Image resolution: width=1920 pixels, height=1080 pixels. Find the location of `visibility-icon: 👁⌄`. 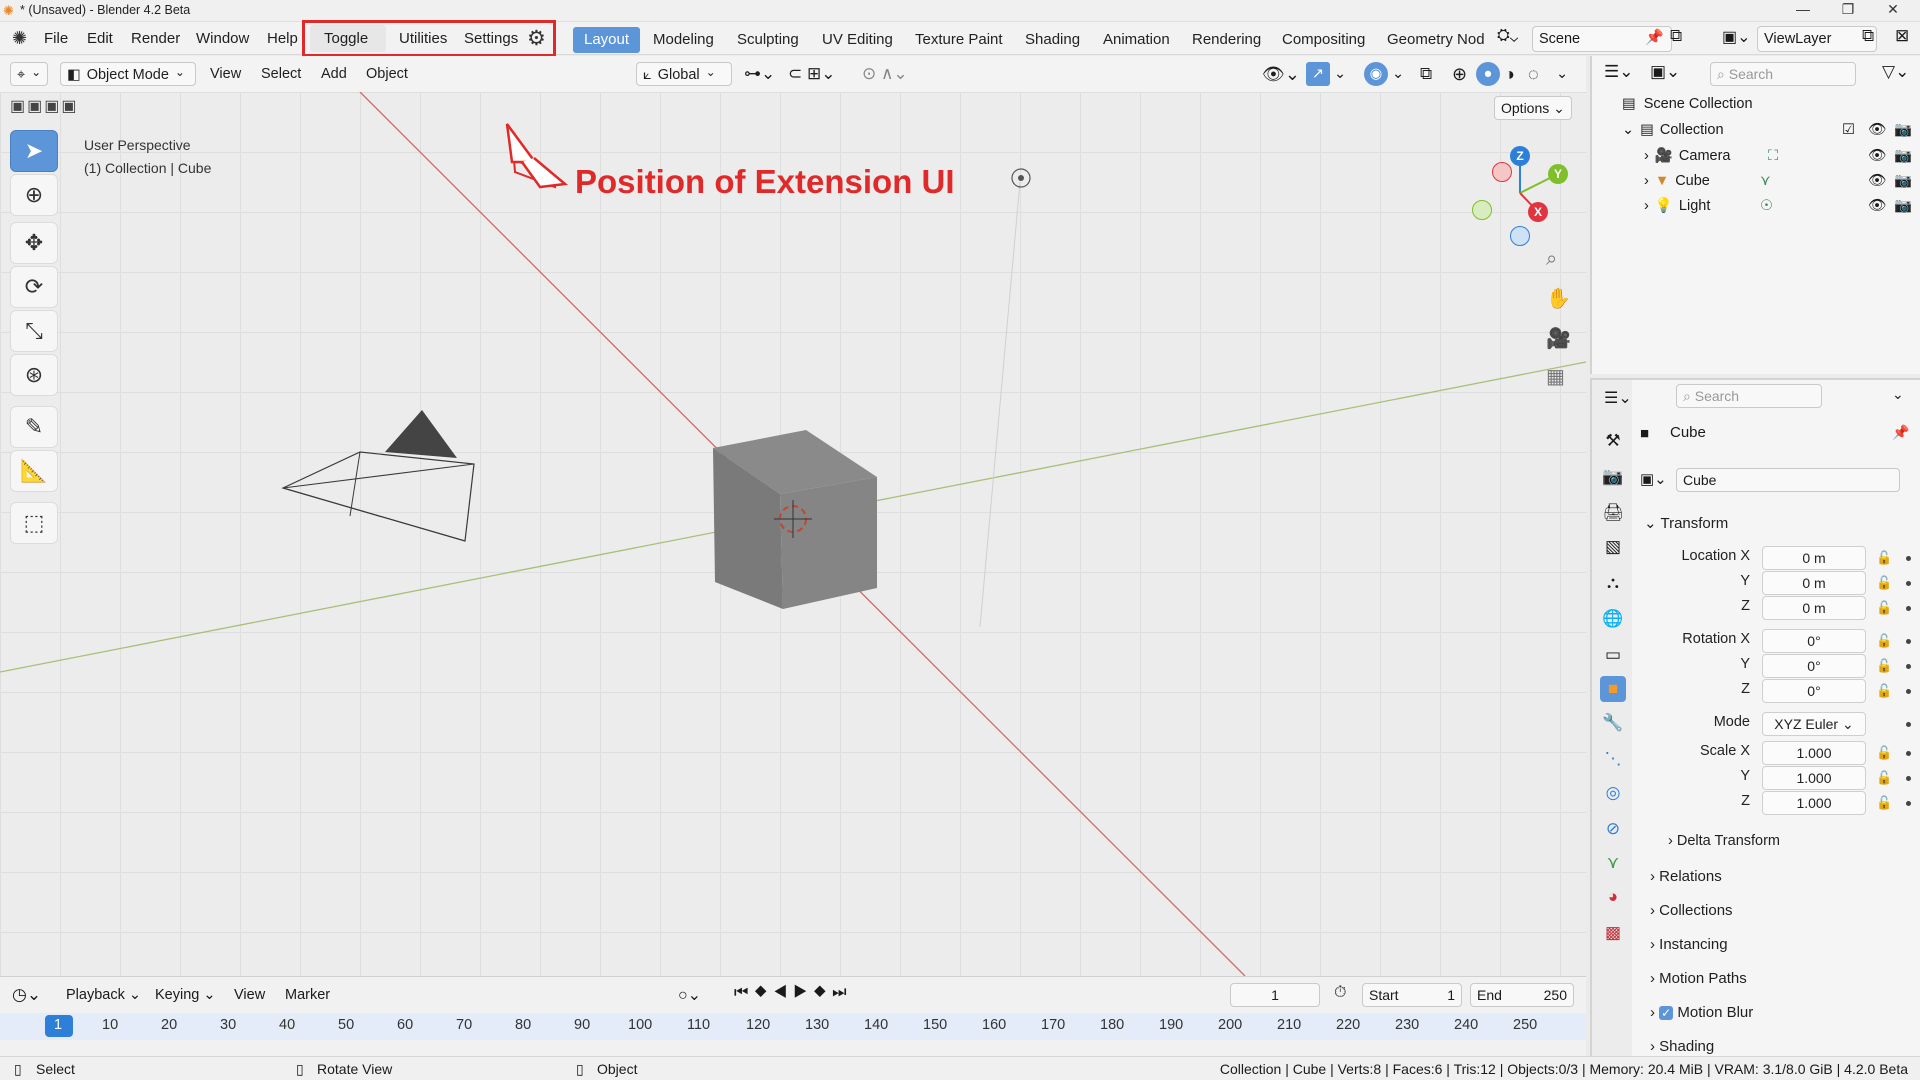

visibility-icon: 👁⌄ is located at coordinates (1281, 74).